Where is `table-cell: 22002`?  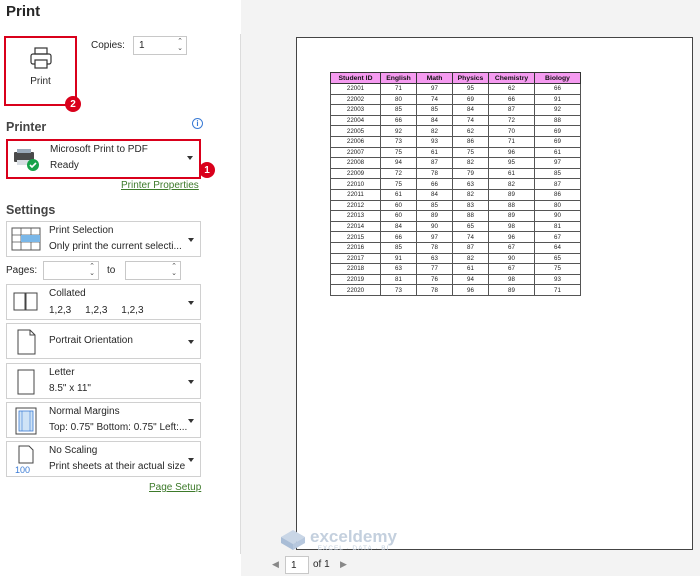
table-cell: 22002 is located at coordinates (355, 99).